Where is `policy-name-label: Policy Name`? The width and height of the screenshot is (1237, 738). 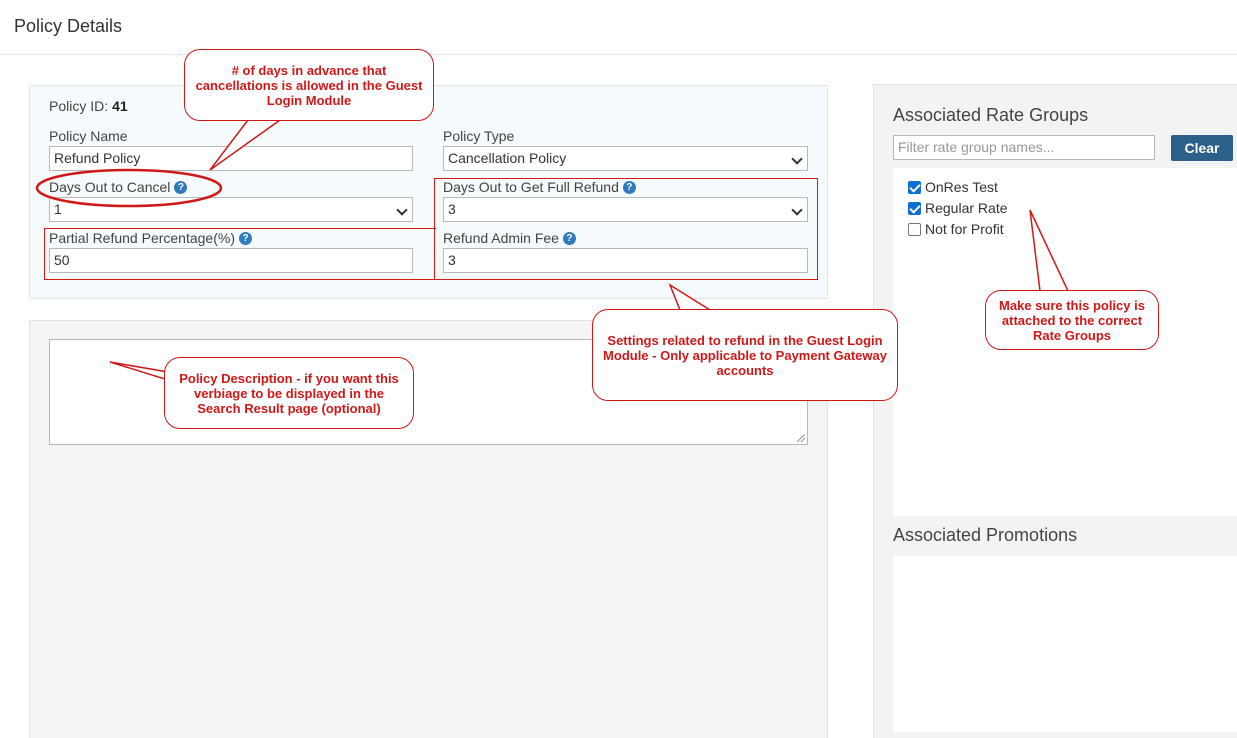 policy-name-label: Policy Name is located at coordinates (88, 136).